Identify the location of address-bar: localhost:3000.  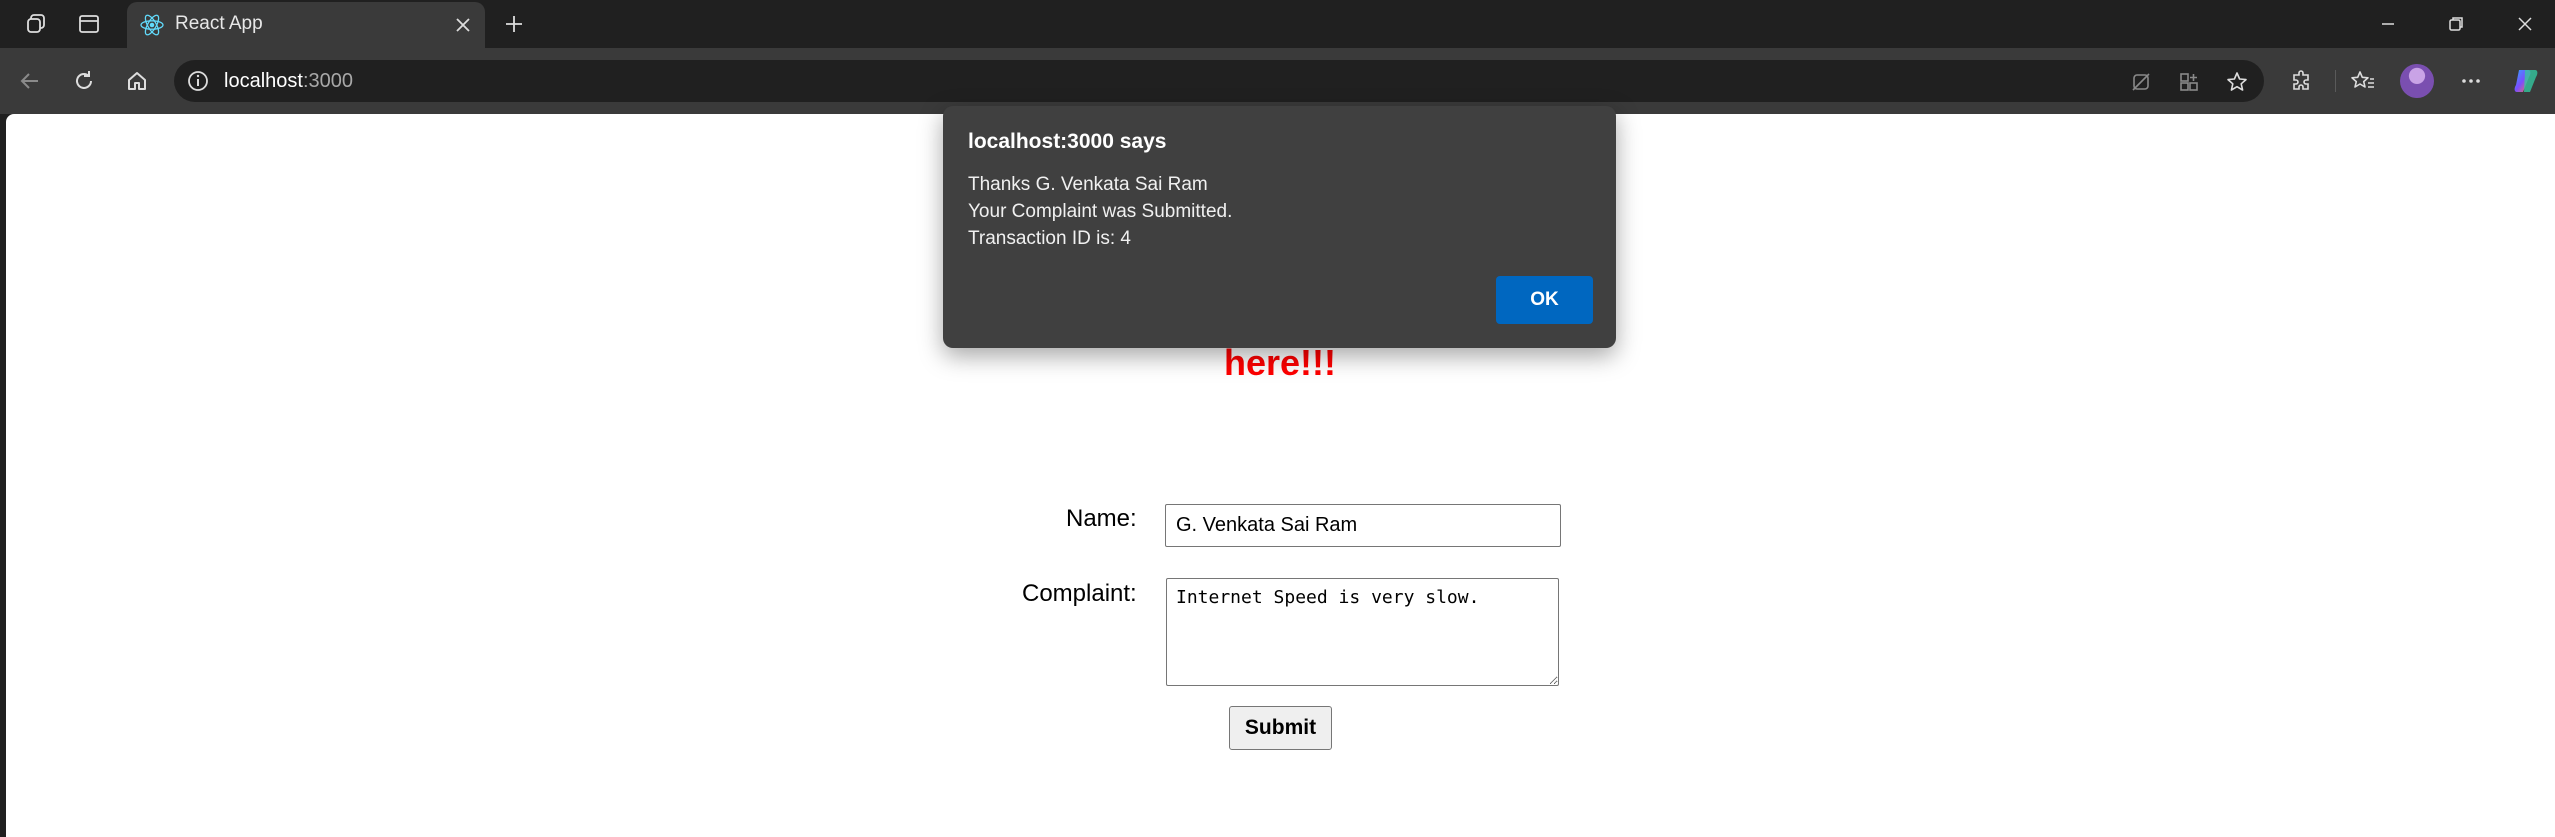
(1219, 81).